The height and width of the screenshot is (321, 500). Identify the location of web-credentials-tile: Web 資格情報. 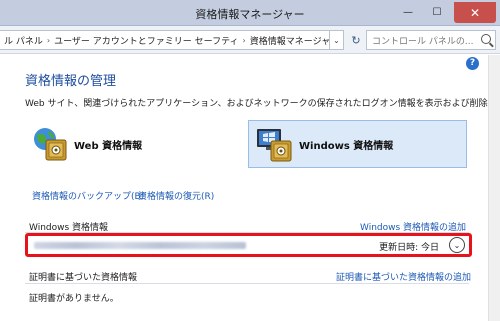
(132, 144).